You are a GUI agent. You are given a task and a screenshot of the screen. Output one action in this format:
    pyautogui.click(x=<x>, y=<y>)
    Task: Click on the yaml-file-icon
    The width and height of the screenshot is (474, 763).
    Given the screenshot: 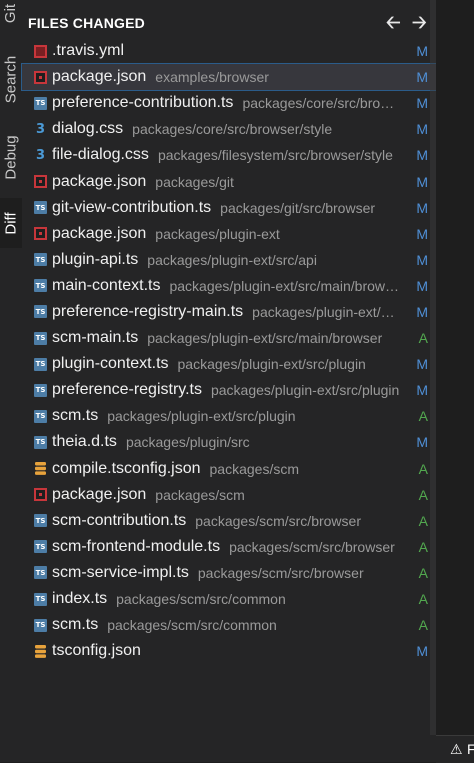 What is the action you would take?
    pyautogui.click(x=40, y=51)
    